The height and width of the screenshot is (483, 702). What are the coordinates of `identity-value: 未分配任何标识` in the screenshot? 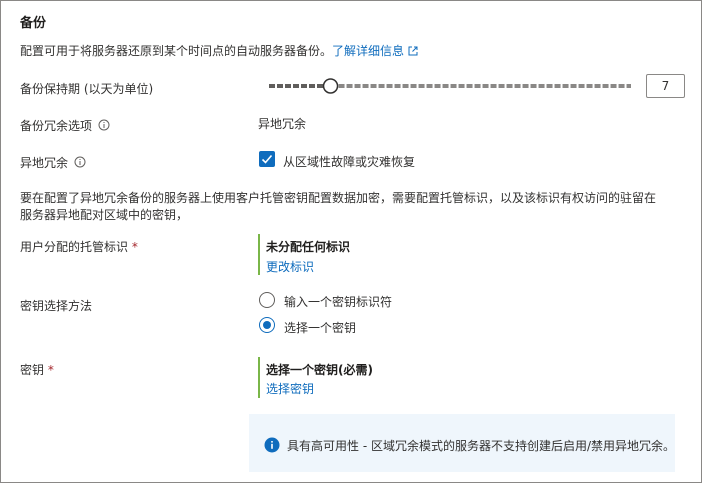 It's located at (308, 247).